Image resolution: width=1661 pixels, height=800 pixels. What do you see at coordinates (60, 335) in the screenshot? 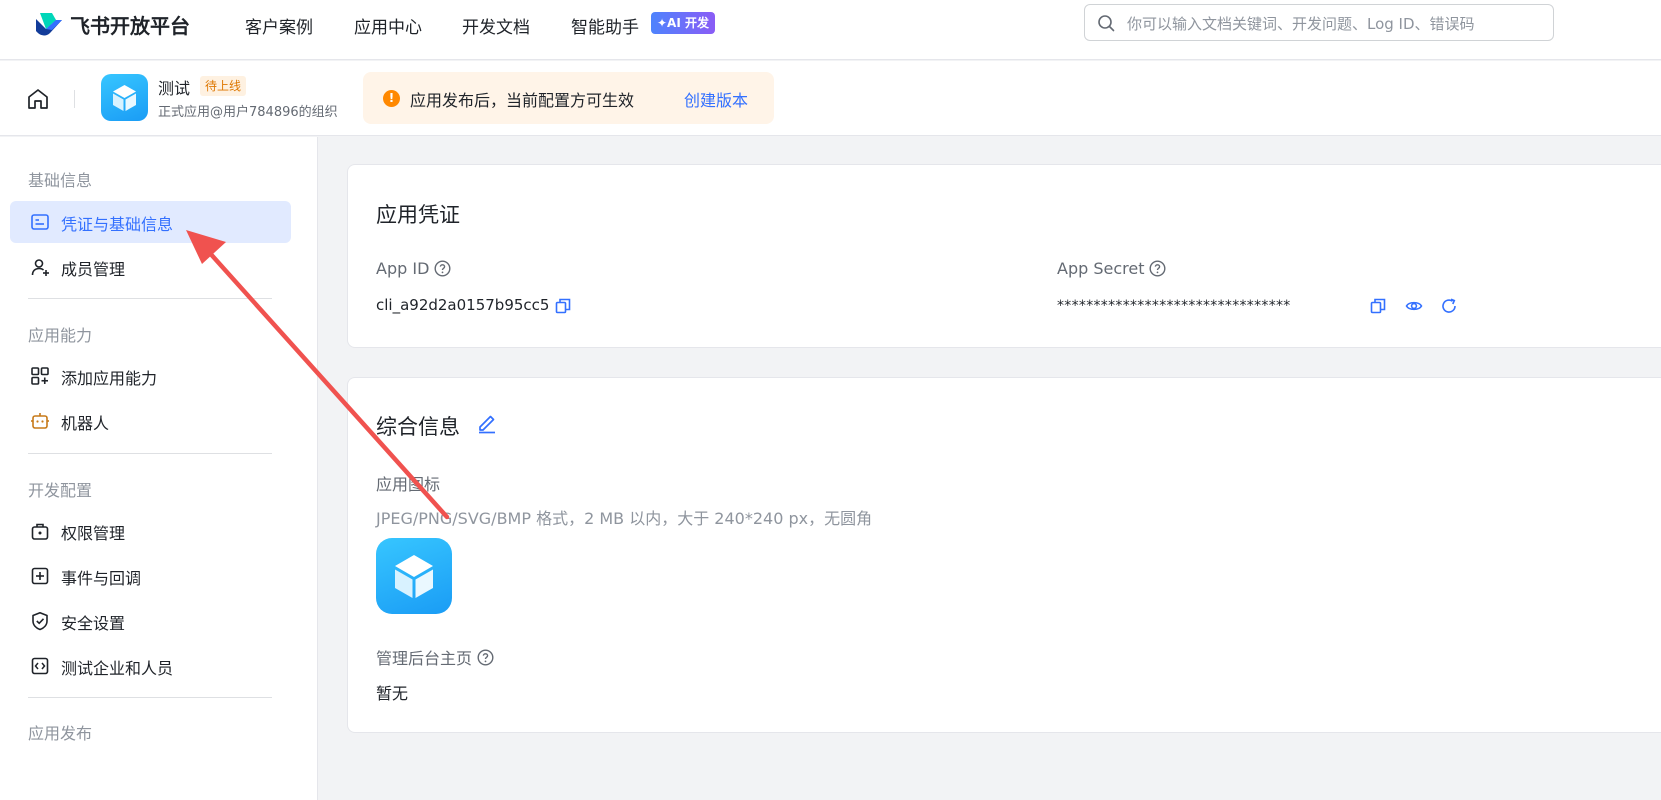
I see `section-title-capabilities: 应用能力` at bounding box center [60, 335].